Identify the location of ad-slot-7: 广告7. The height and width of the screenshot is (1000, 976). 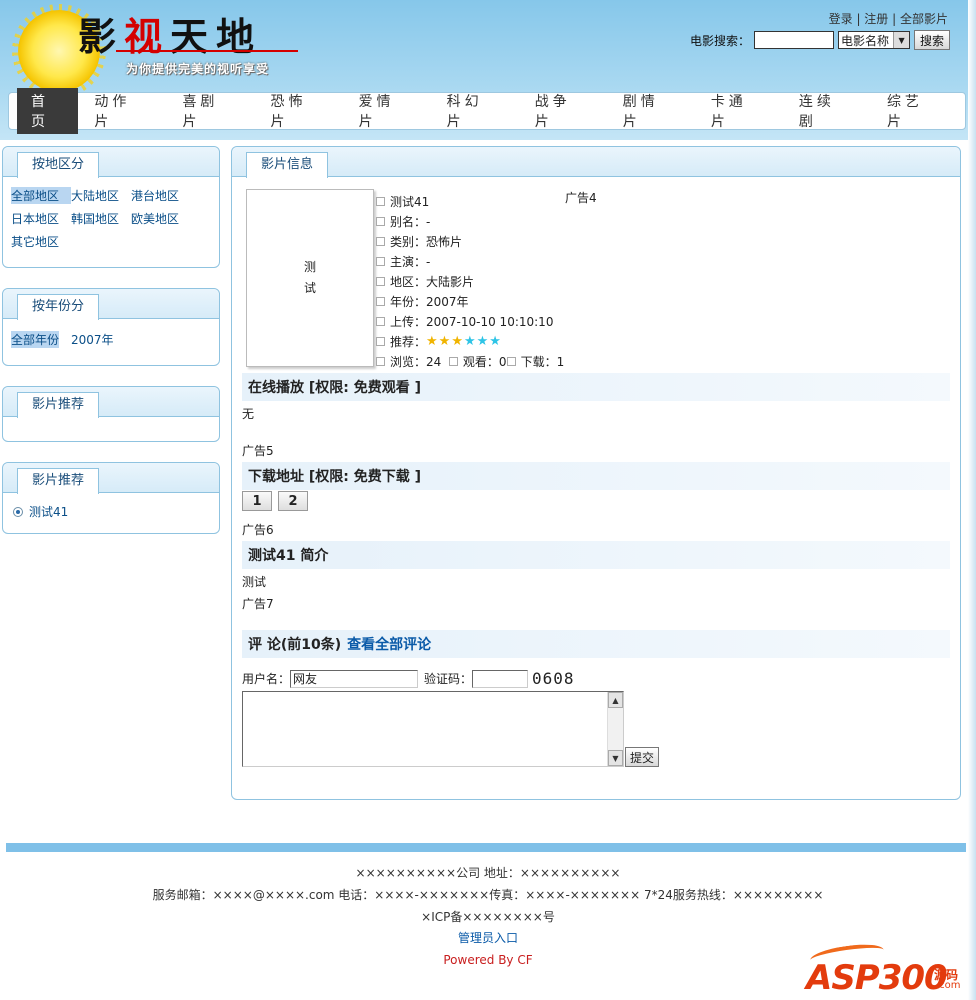
(258, 604).